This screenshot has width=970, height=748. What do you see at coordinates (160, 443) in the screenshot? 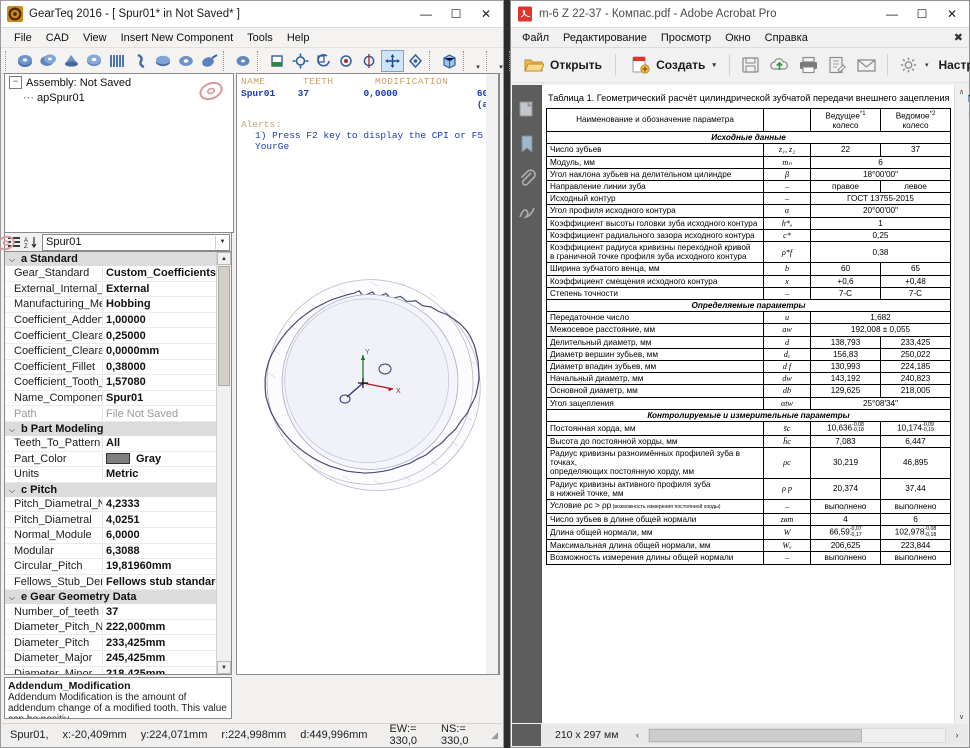
I see `property-value: All` at bounding box center [160, 443].